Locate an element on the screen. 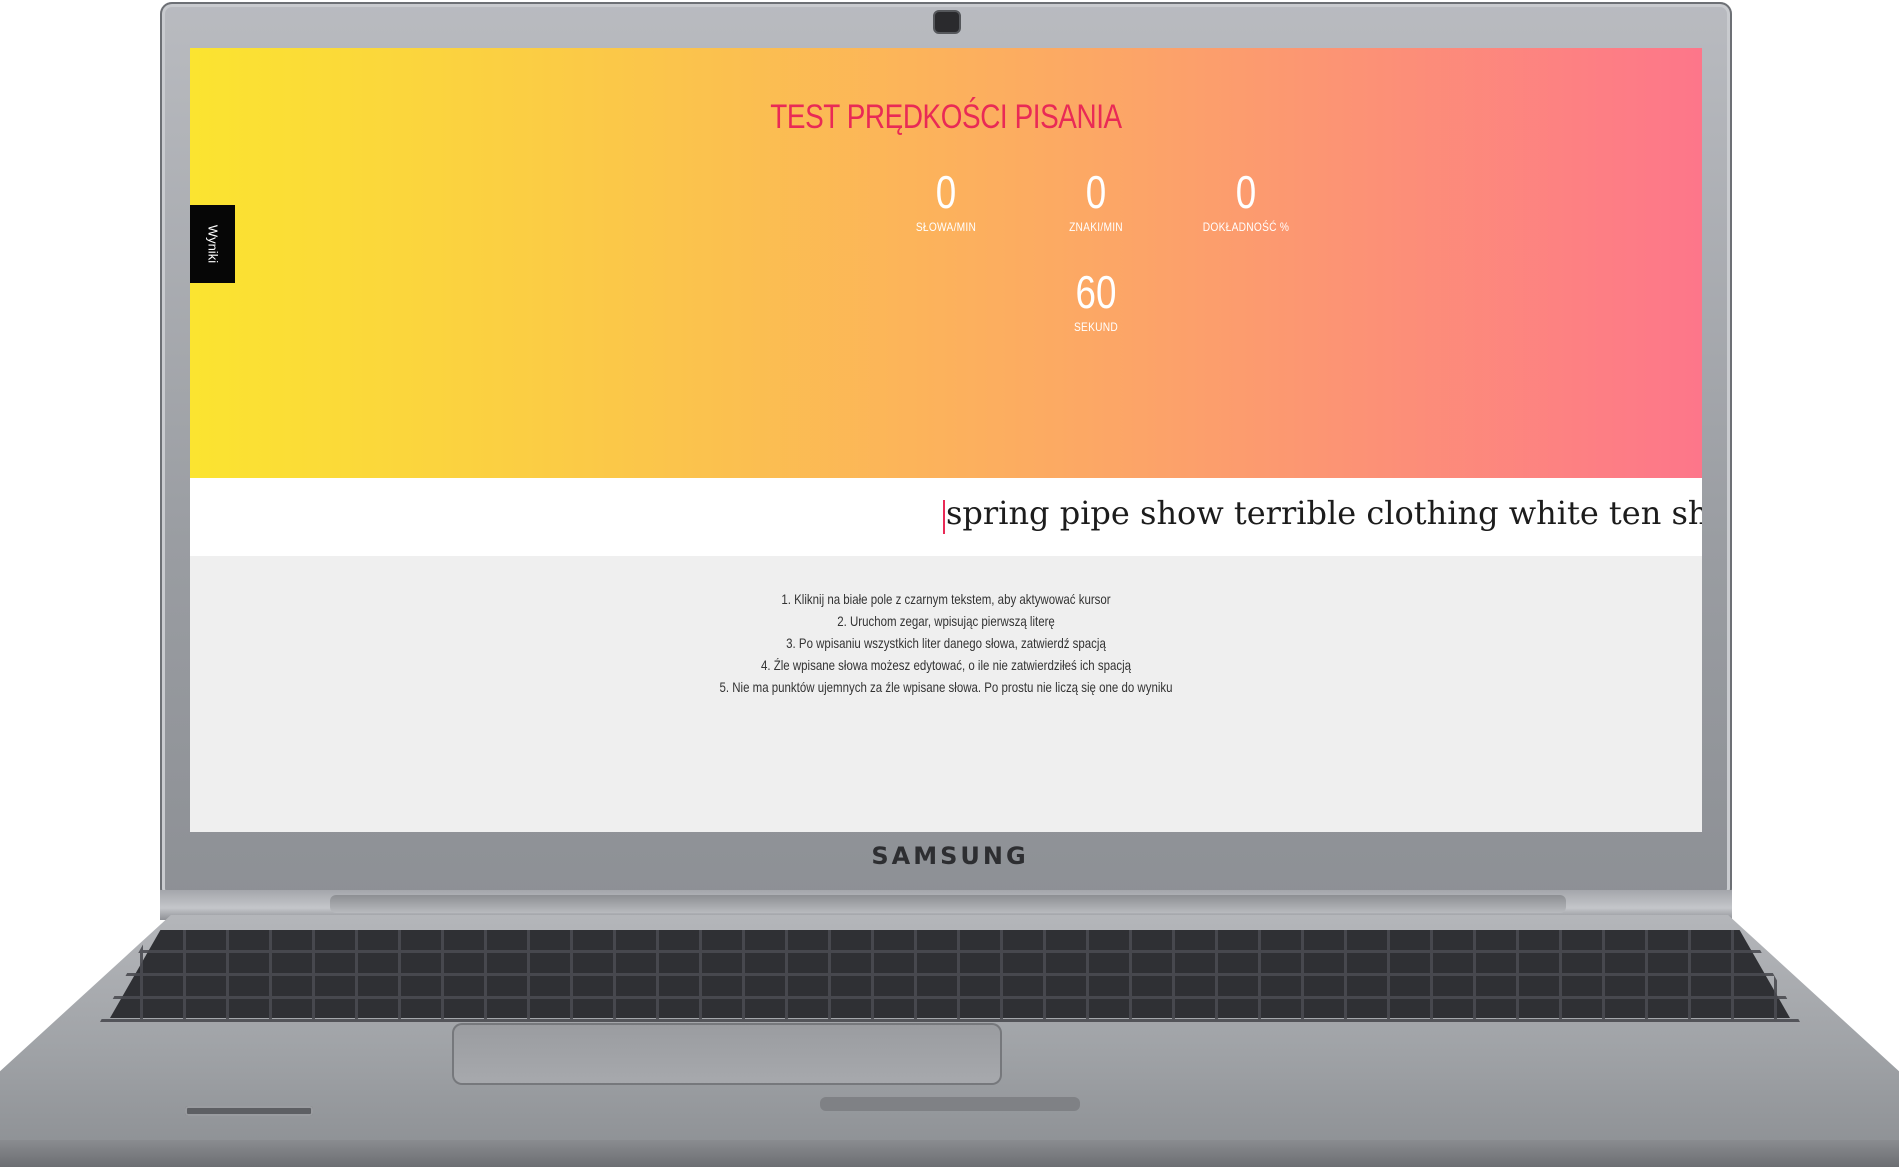 Image resolution: width=1899 pixels, height=1167 pixels. laptop-front-edge is located at coordinates (949, 1153).